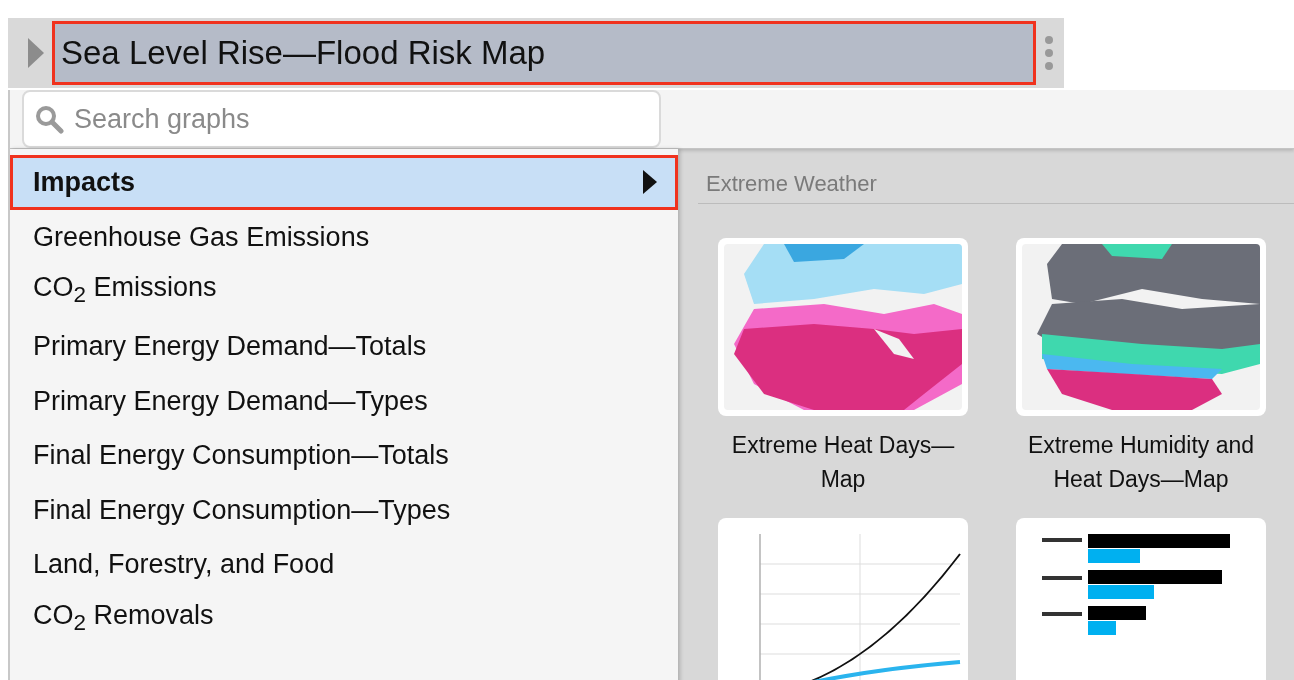  Describe the element at coordinates (344, 346) in the screenshot. I see `category-item: Primary Energy Demand—Totals` at that location.